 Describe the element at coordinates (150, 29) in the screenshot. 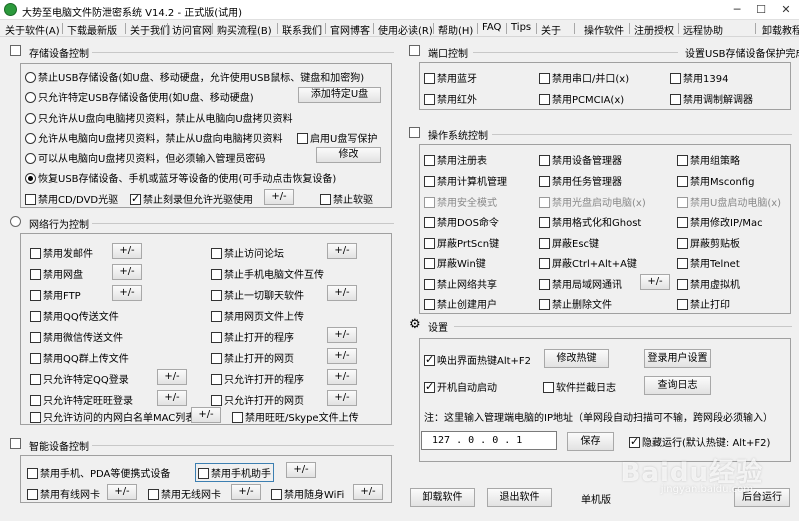

I see `menu-about-us: 关于我们` at that location.